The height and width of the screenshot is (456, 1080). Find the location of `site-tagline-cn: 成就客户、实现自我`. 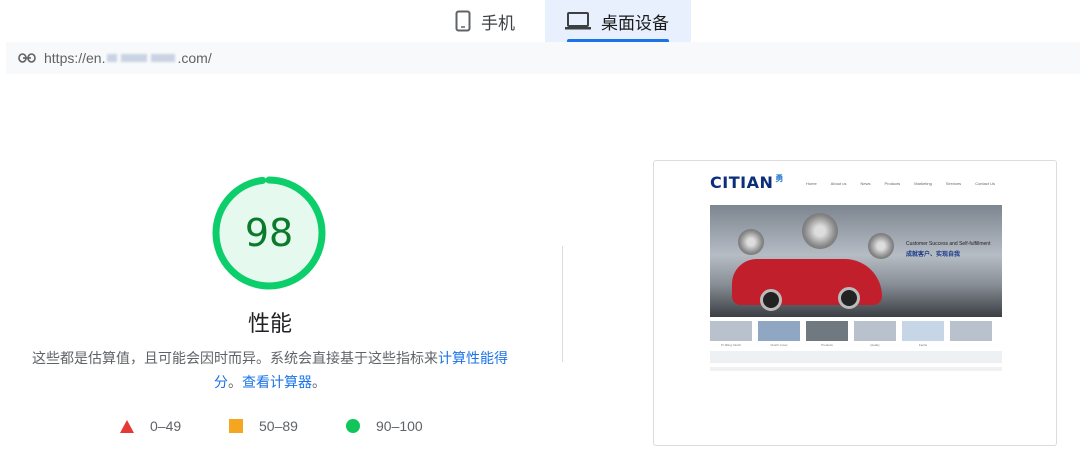

site-tagline-cn: 成就客户、实现自我 is located at coordinates (933, 255).